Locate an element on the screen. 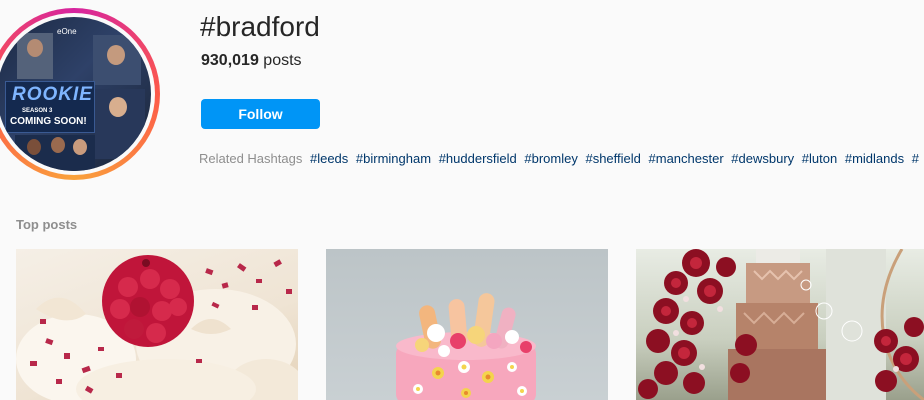 The width and height of the screenshot is (924, 400). post-count: 930,019 posts is located at coordinates (251, 61).